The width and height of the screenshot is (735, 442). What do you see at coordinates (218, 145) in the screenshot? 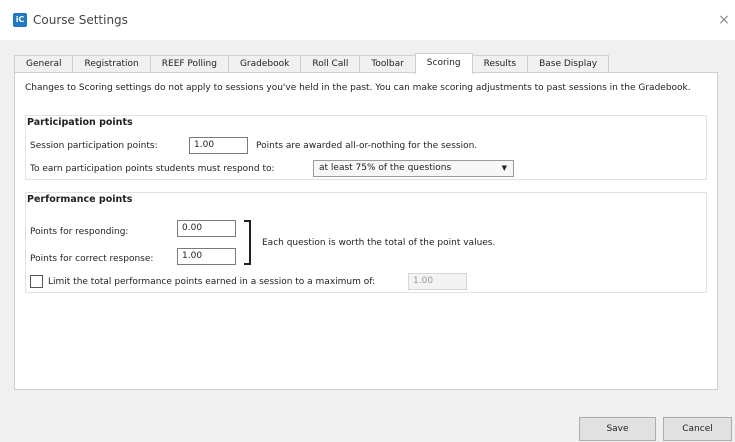
I see `session-participation-input: 1.00` at bounding box center [218, 145].